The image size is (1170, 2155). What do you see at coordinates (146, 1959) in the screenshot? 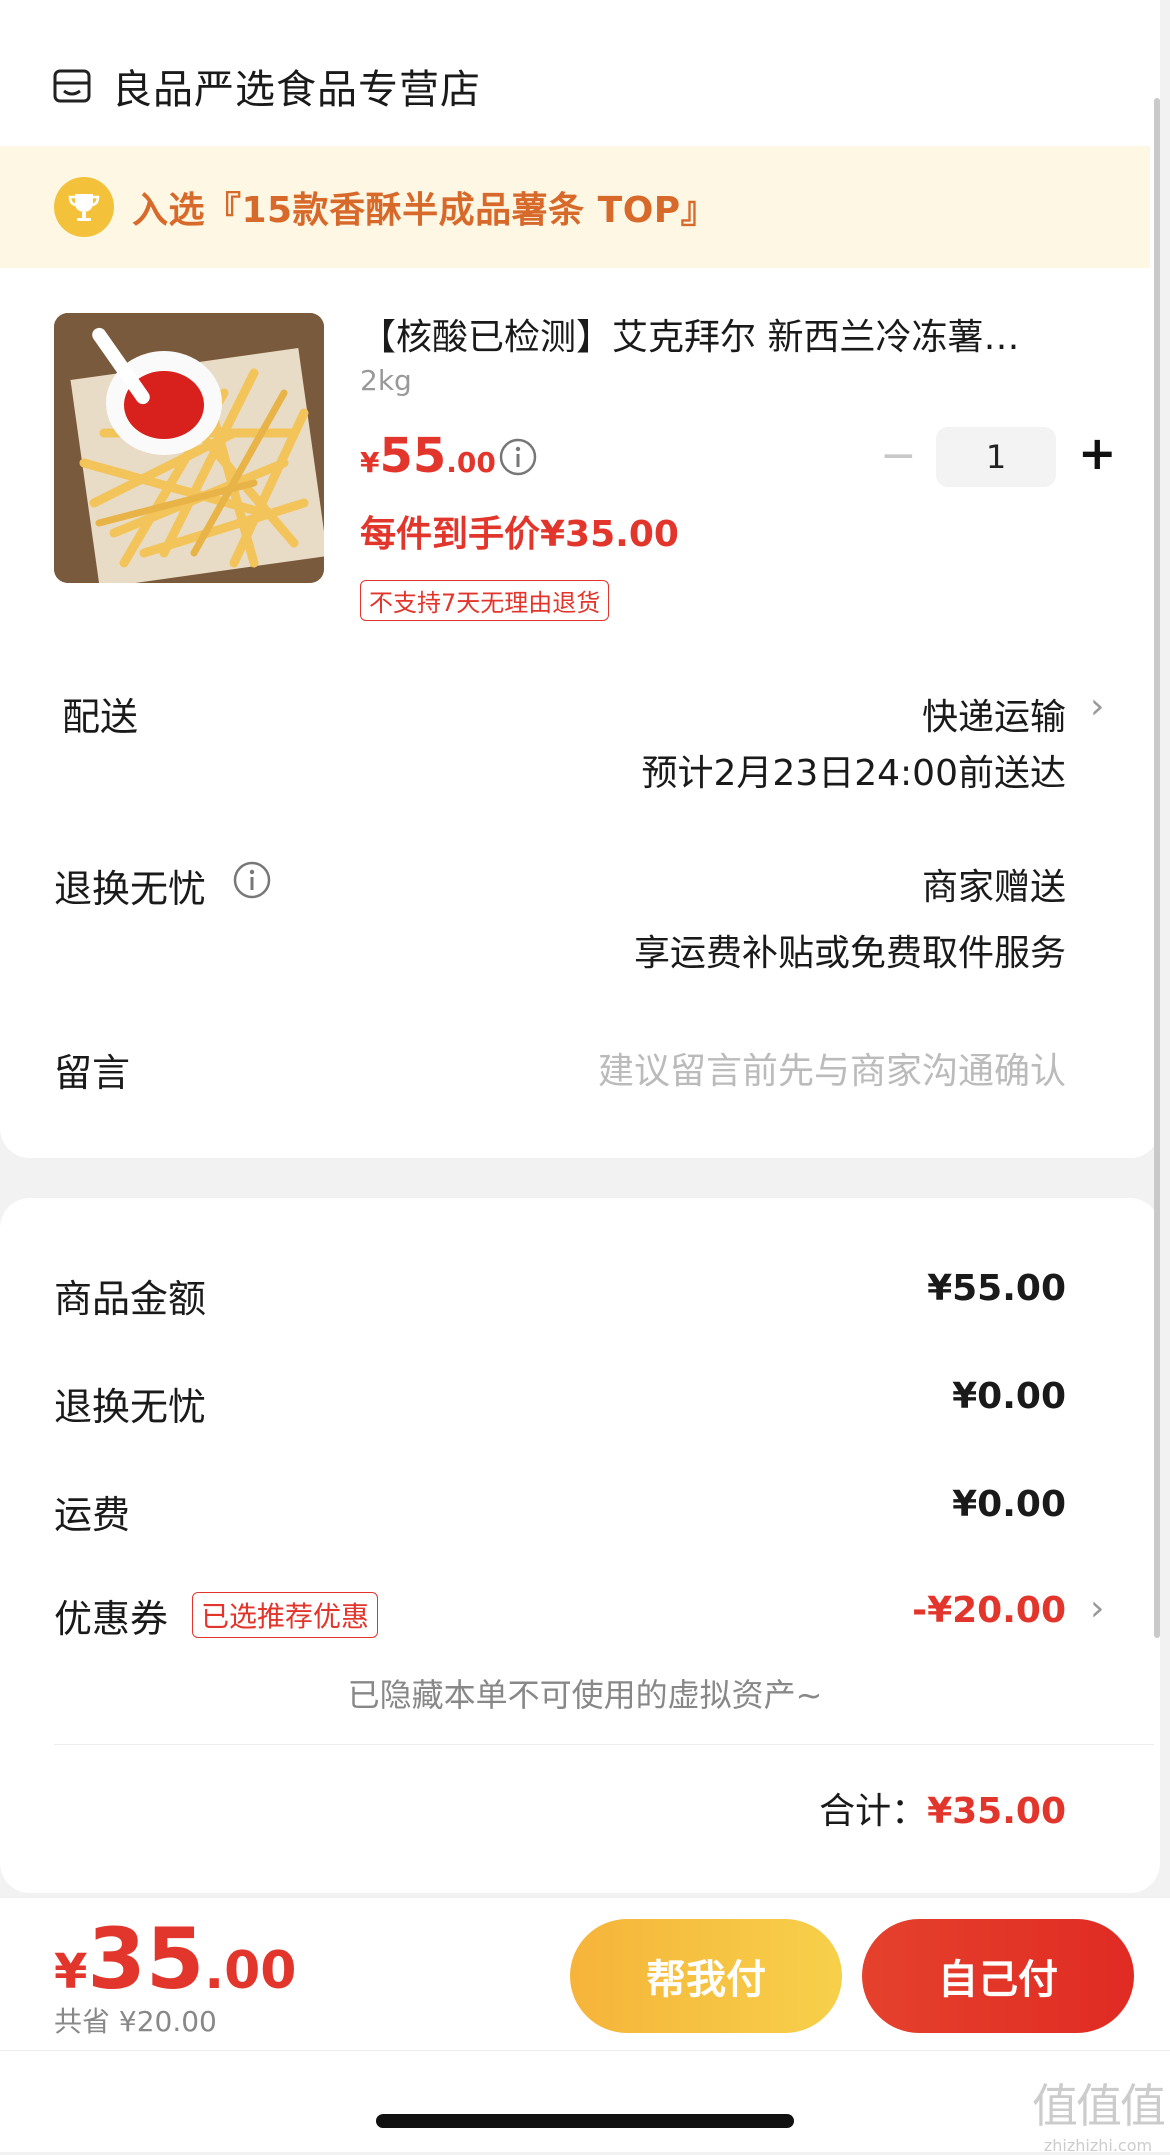
I see `pay-total-integer: 35` at bounding box center [146, 1959].